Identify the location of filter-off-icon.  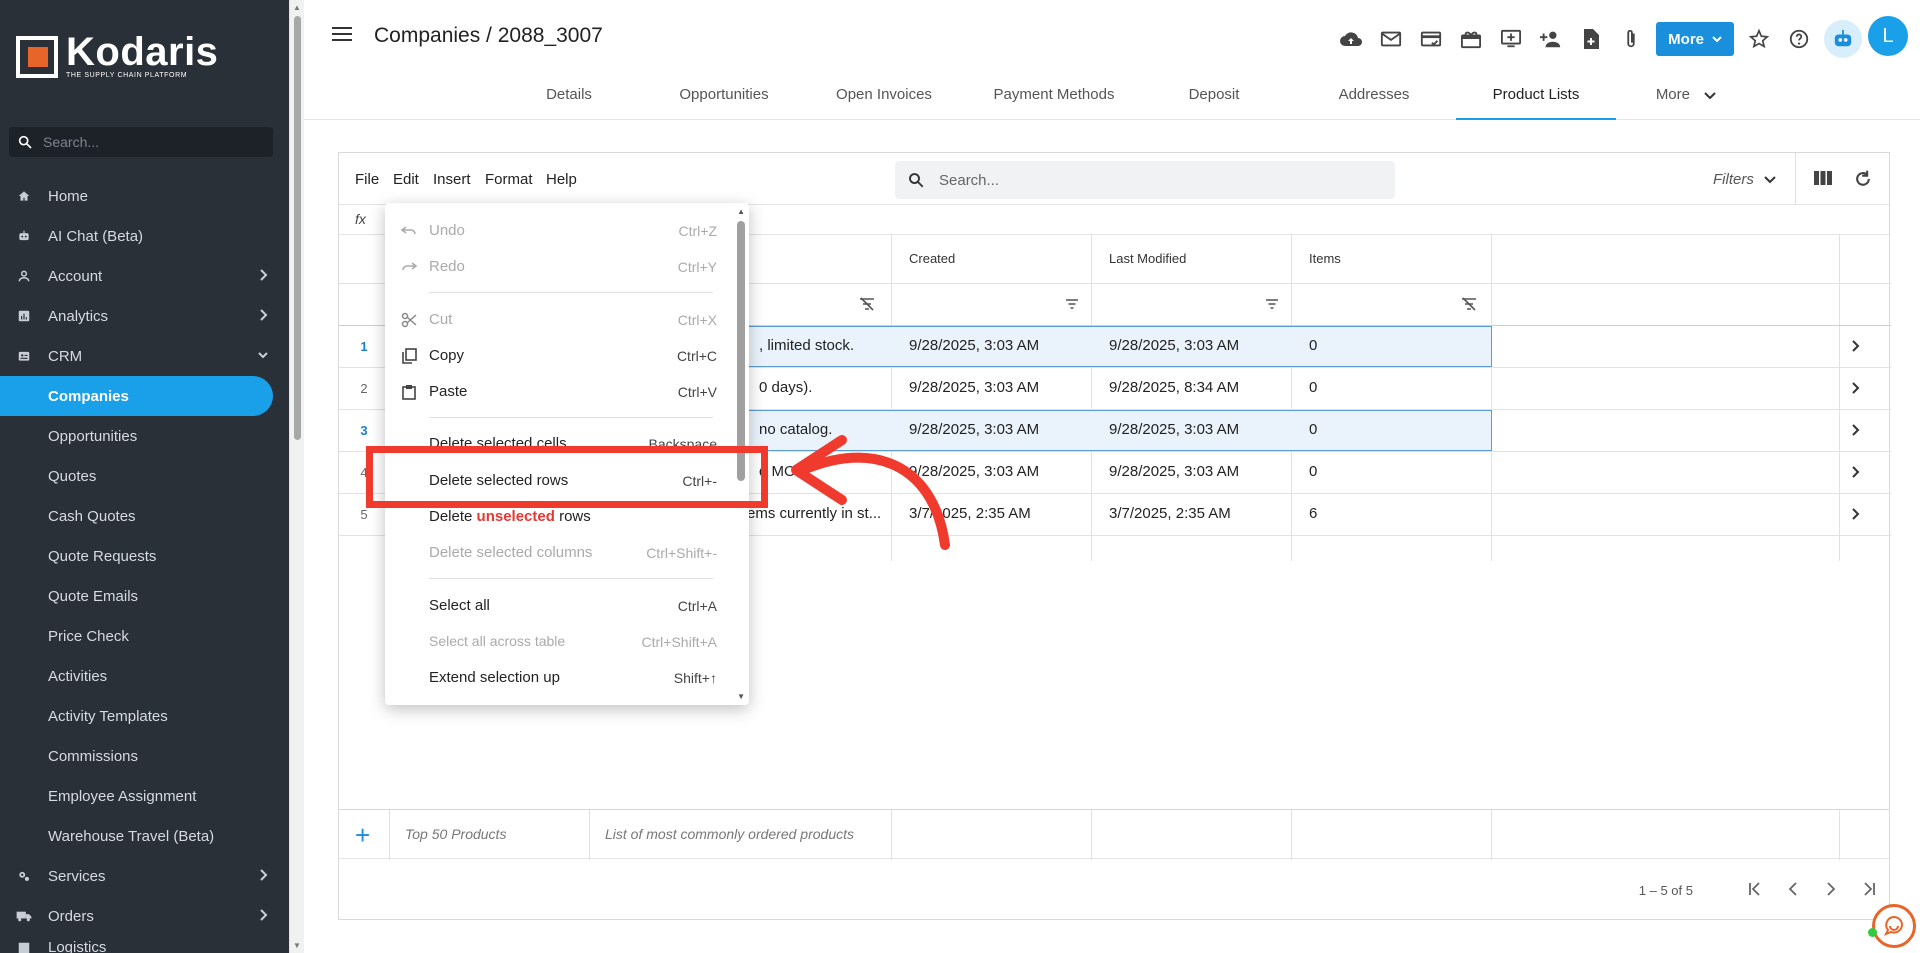
(1469, 306).